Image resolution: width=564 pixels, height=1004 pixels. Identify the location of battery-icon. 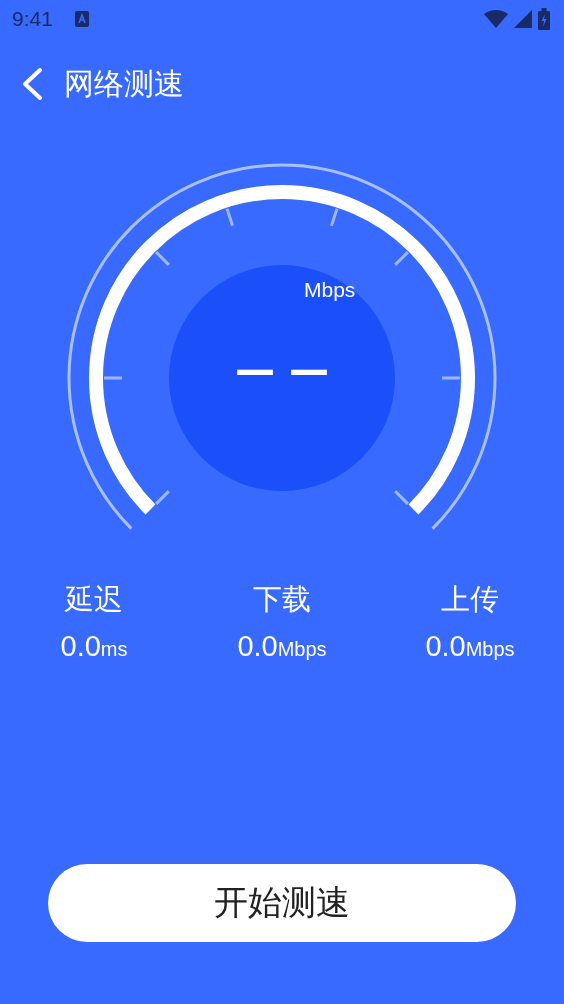
(544, 19).